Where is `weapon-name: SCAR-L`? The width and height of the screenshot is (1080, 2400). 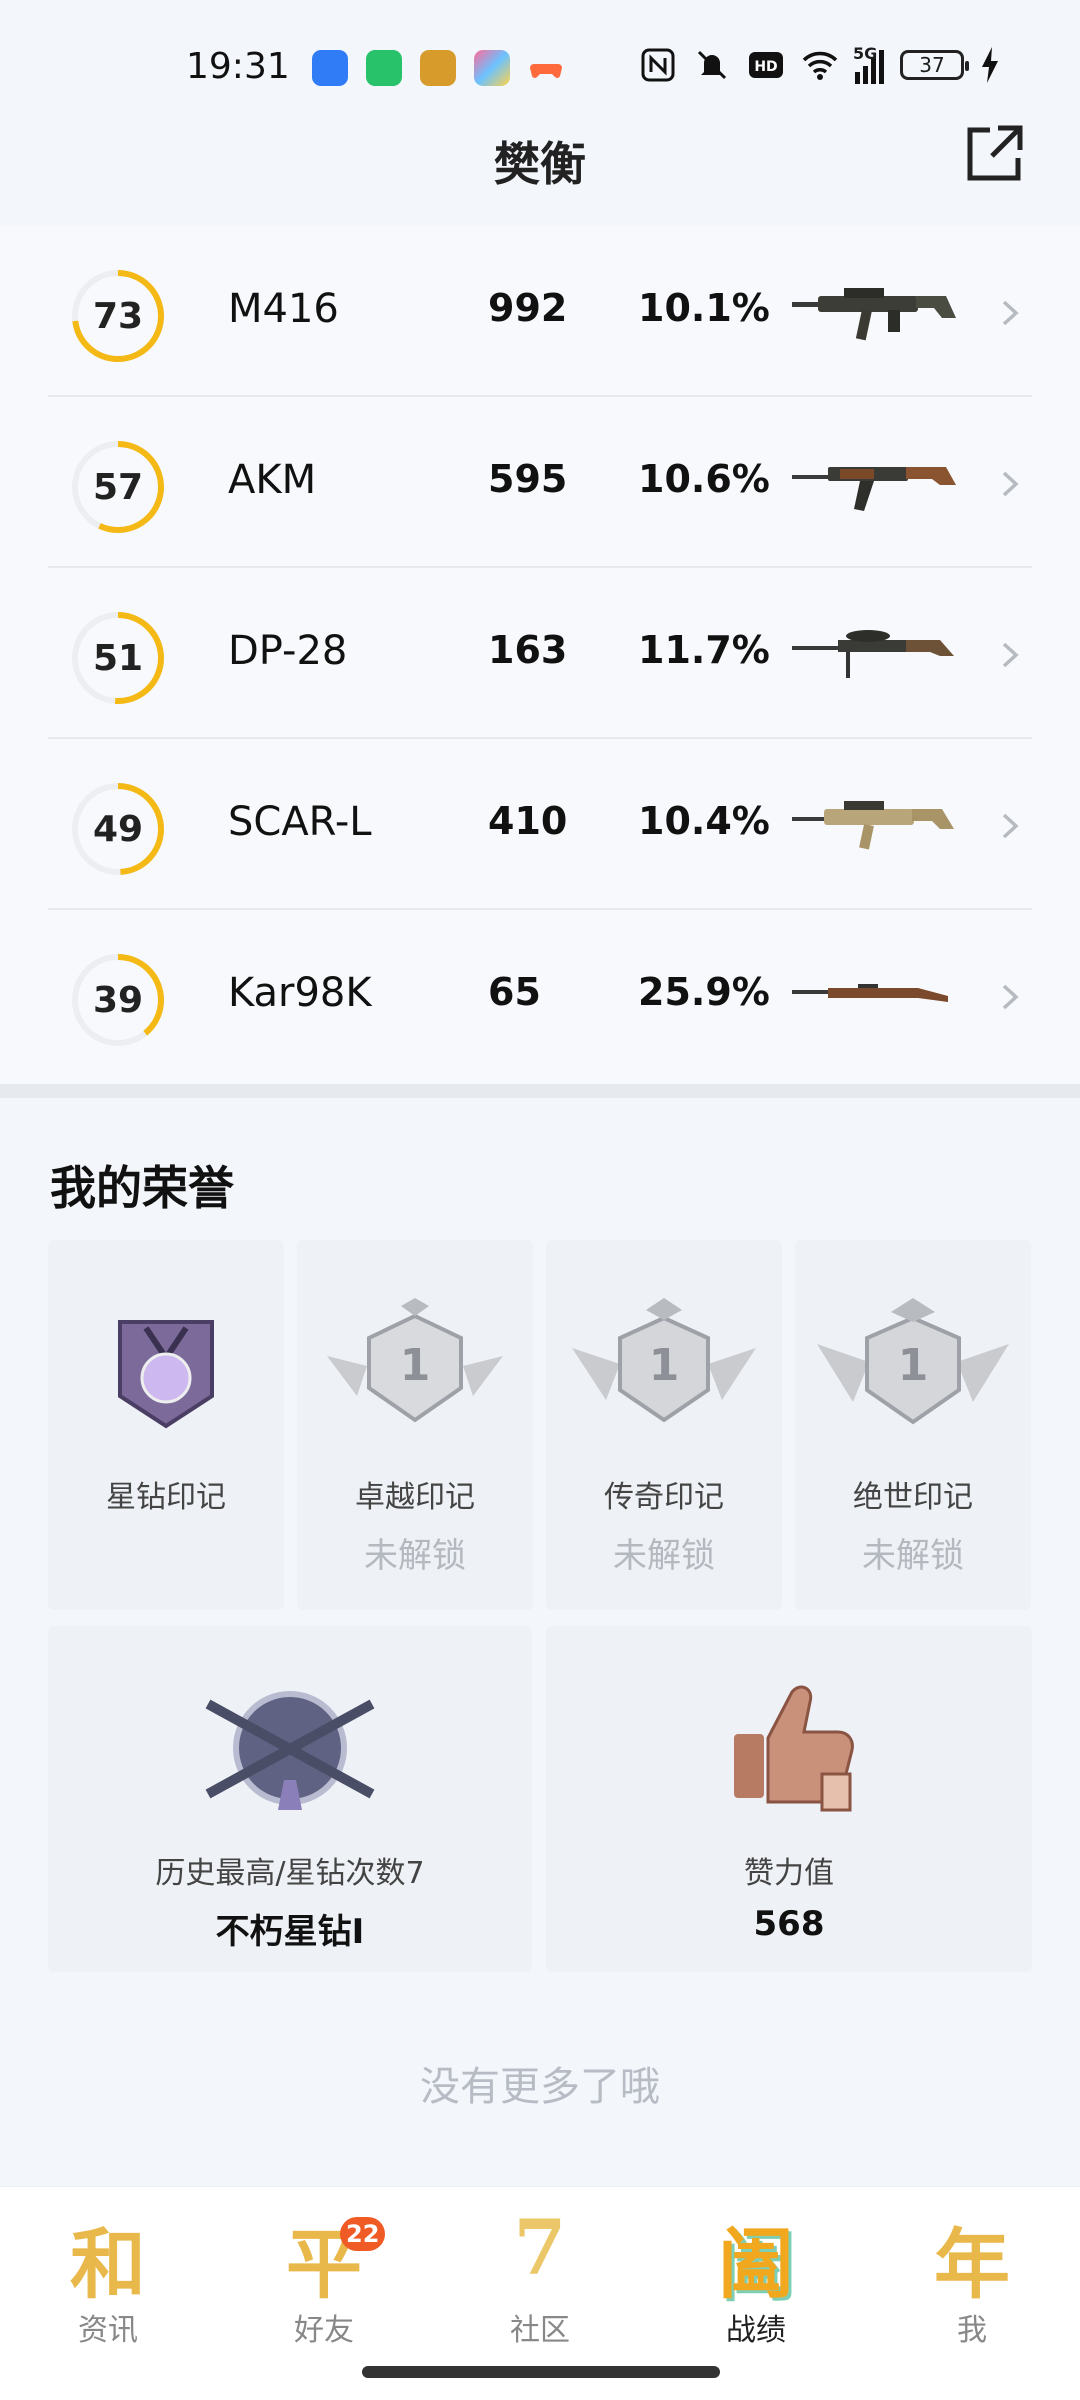 weapon-name: SCAR-L is located at coordinates (300, 822).